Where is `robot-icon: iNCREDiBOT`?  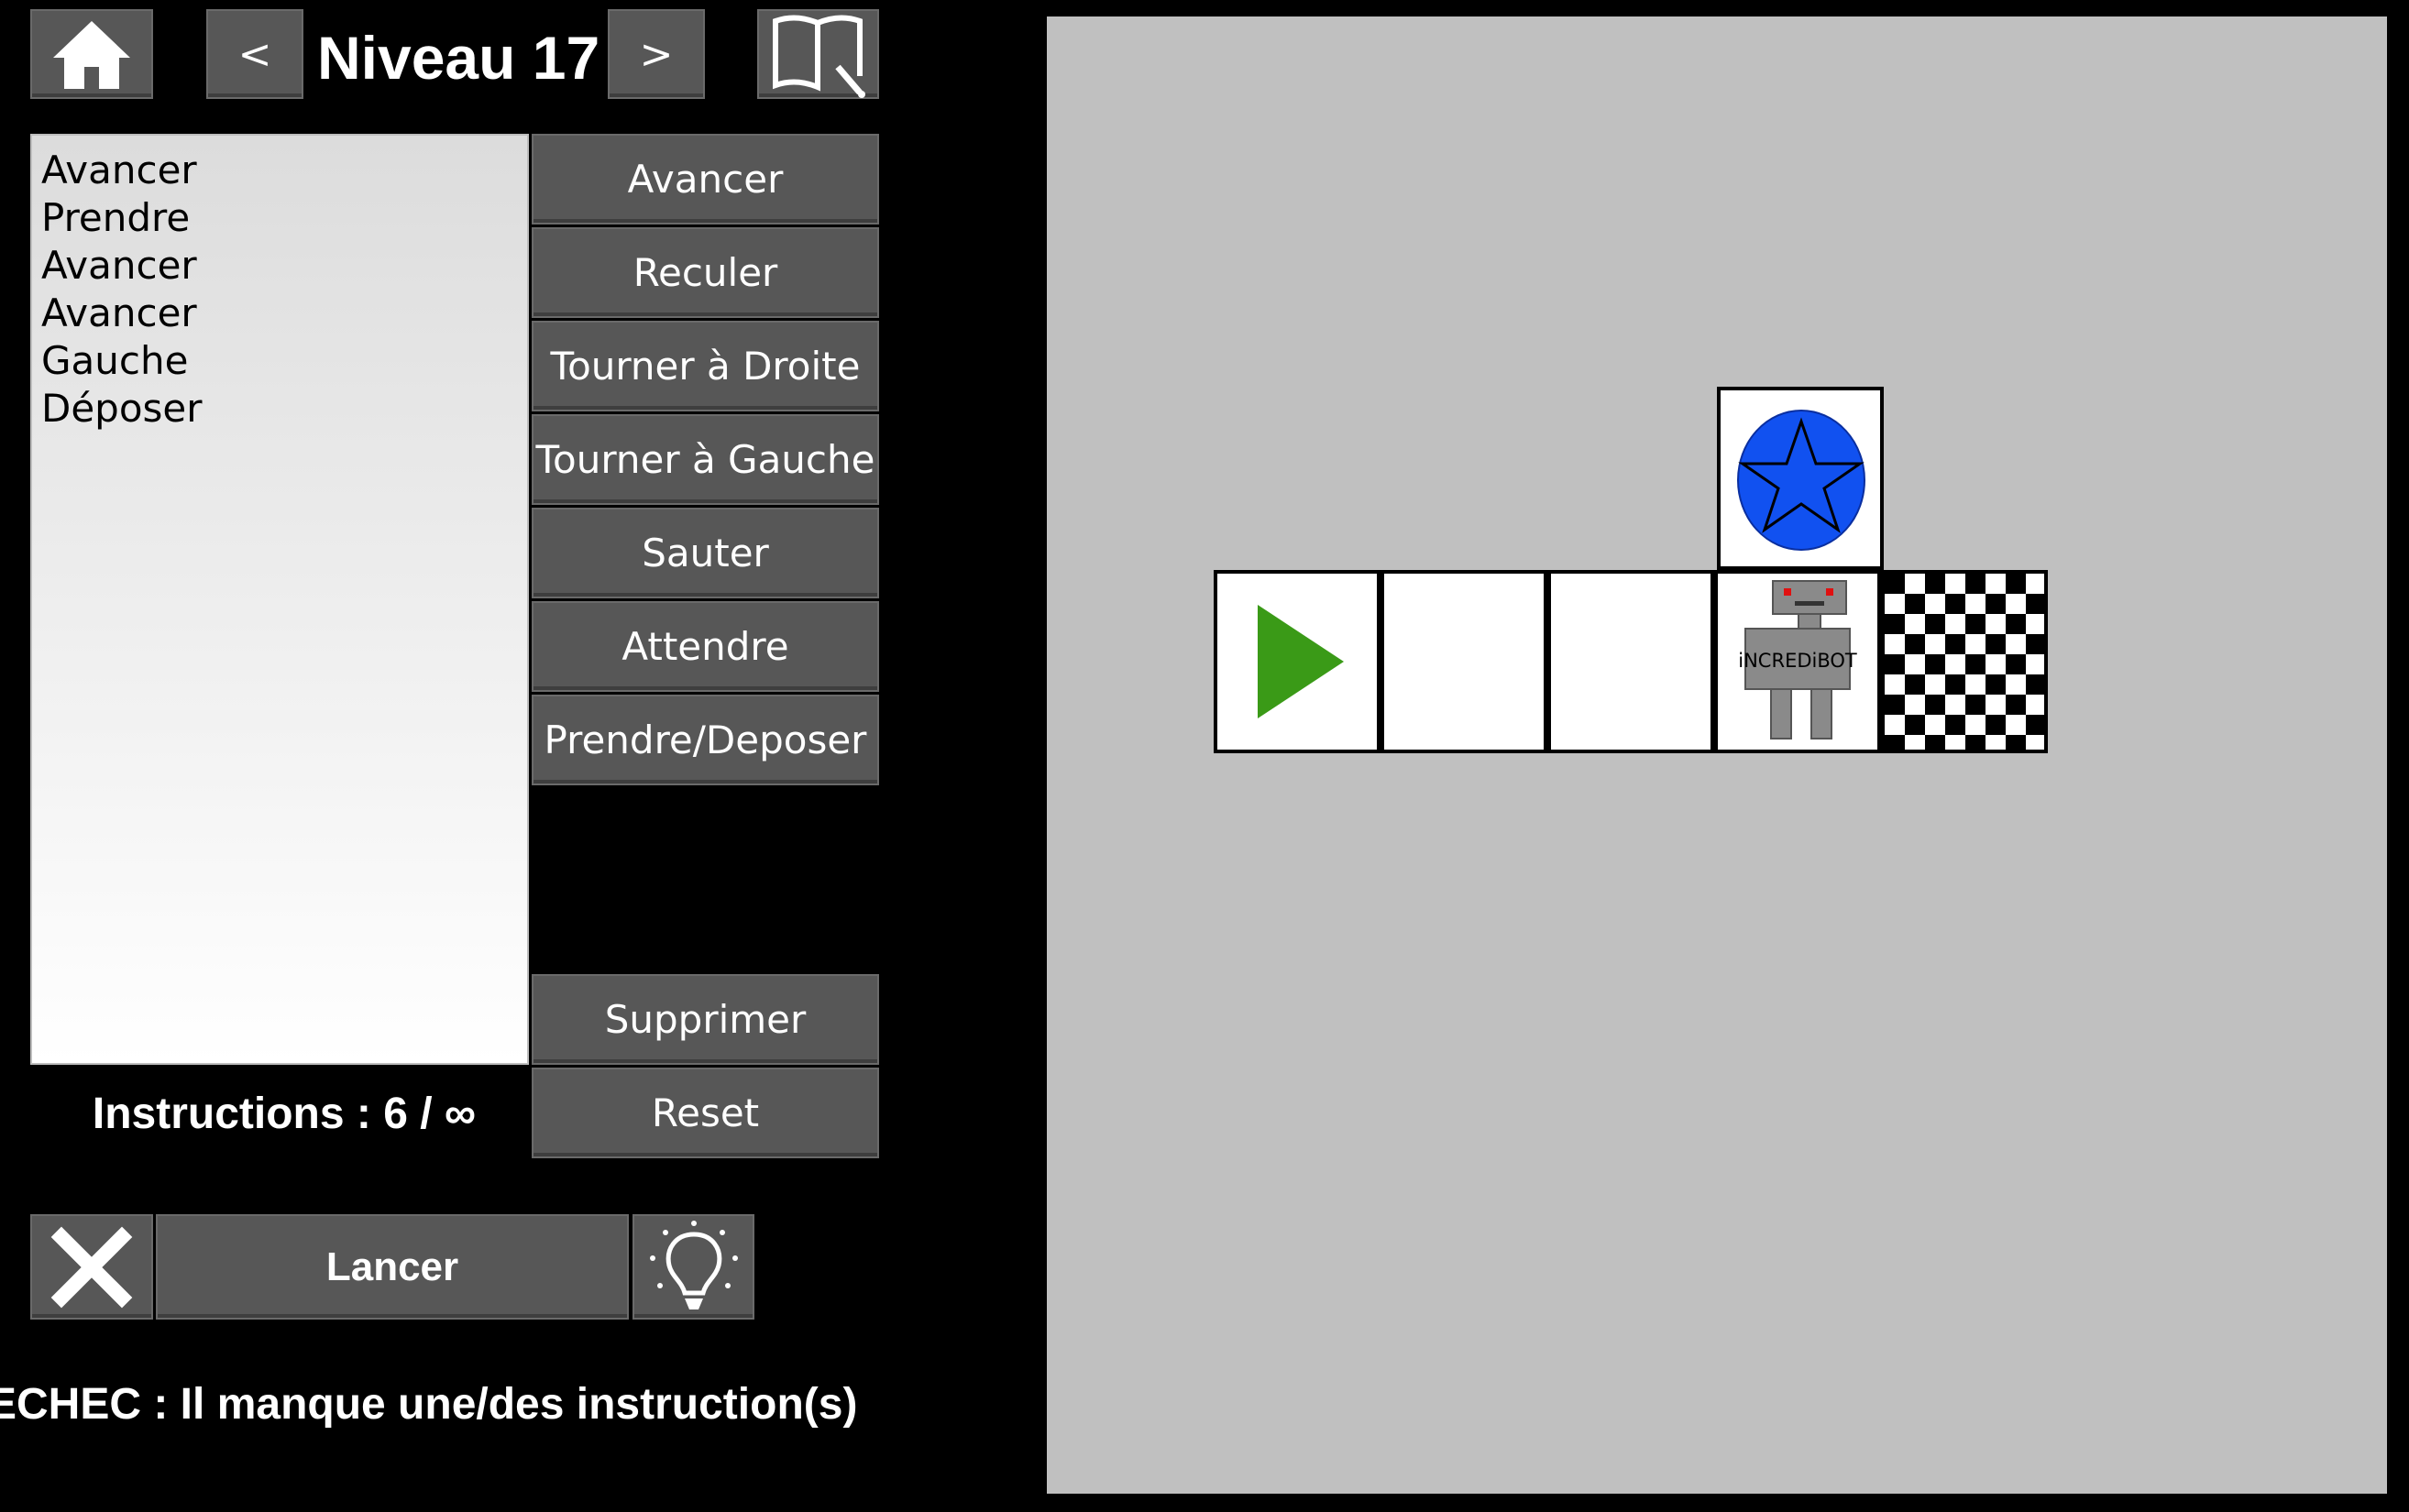 robot-icon: iNCREDiBOT is located at coordinates (1797, 660).